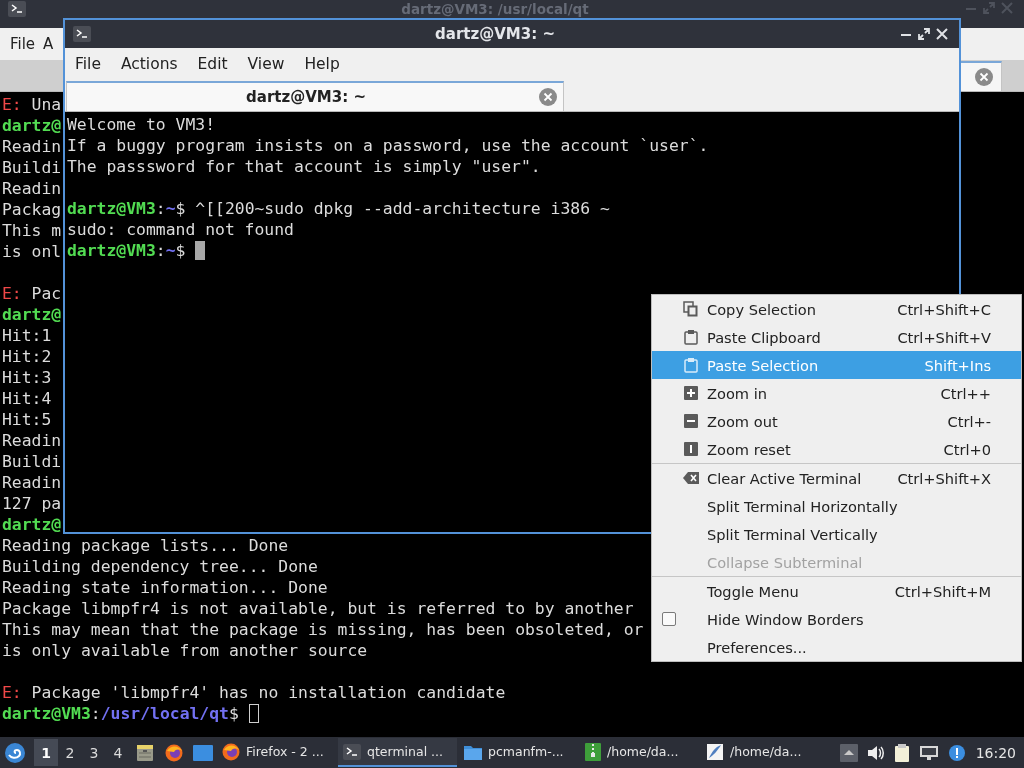 The height and width of the screenshot is (768, 1024). I want to click on zoom-in-icon, so click(691, 393).